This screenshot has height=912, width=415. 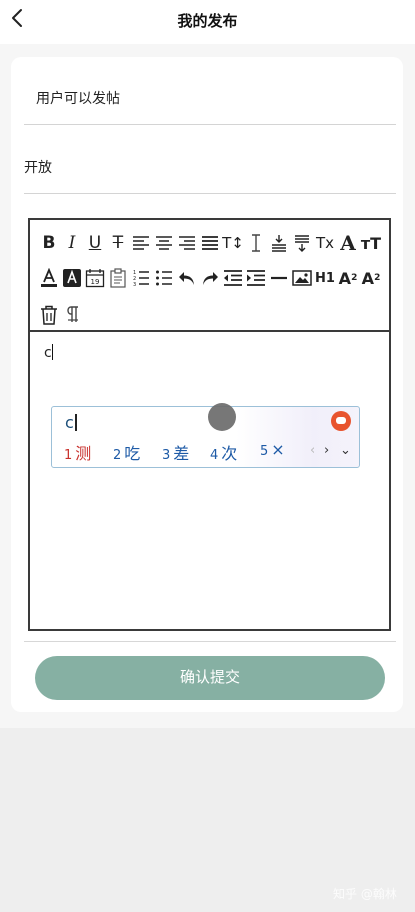 I want to click on subscript-button: A2, so click(x=348, y=278).